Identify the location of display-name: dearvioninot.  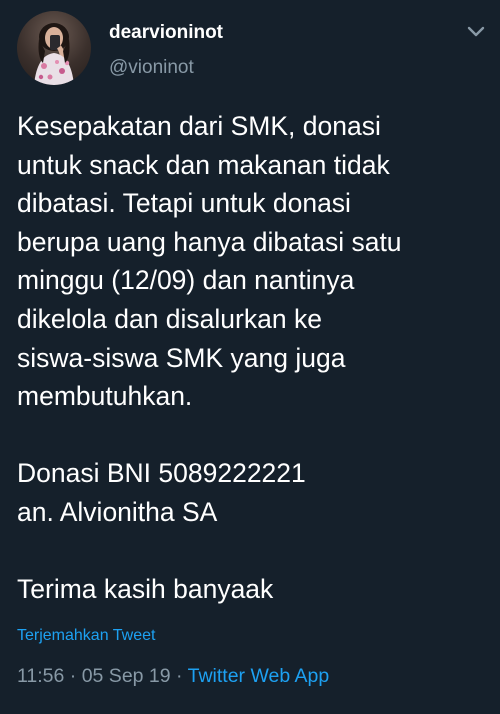
(166, 33).